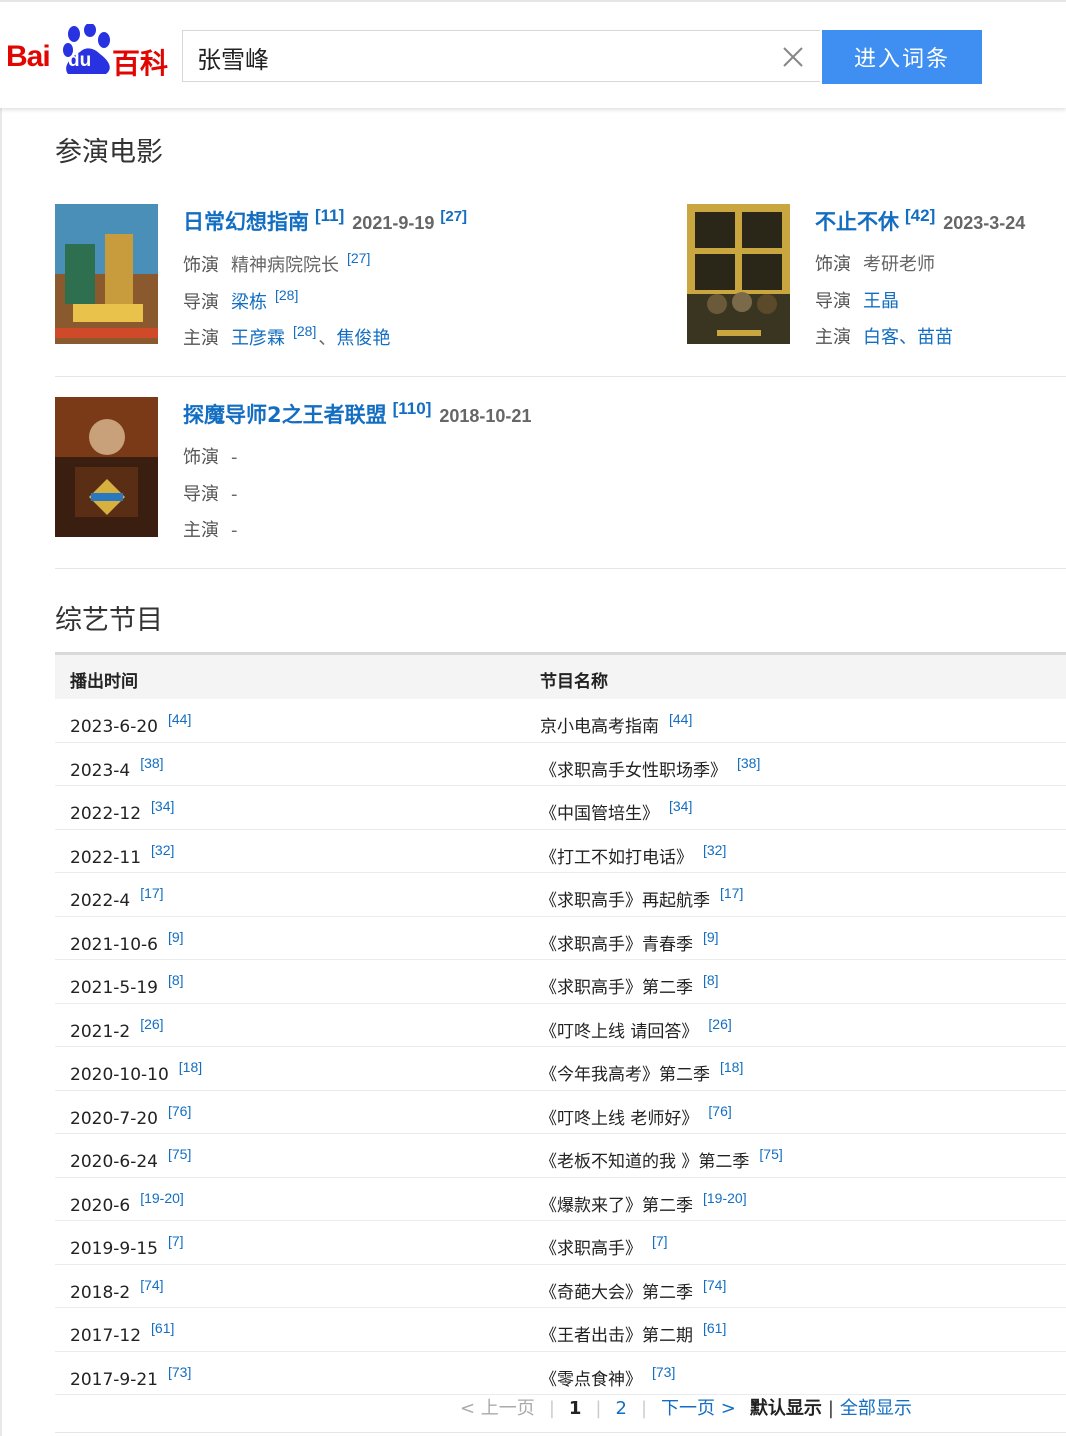 Image resolution: width=1066 pixels, height=1436 pixels. Describe the element at coordinates (246, 222) in the screenshot. I see `film-title-link: 日常幻想指南` at that location.